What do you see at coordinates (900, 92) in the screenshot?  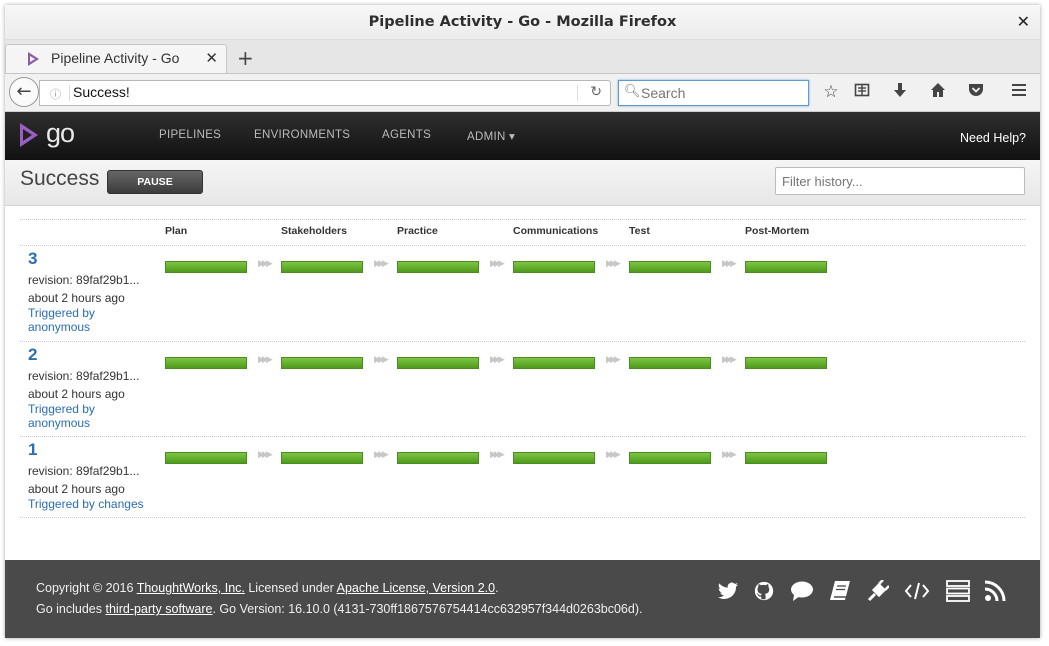 I see `download-icon` at bounding box center [900, 92].